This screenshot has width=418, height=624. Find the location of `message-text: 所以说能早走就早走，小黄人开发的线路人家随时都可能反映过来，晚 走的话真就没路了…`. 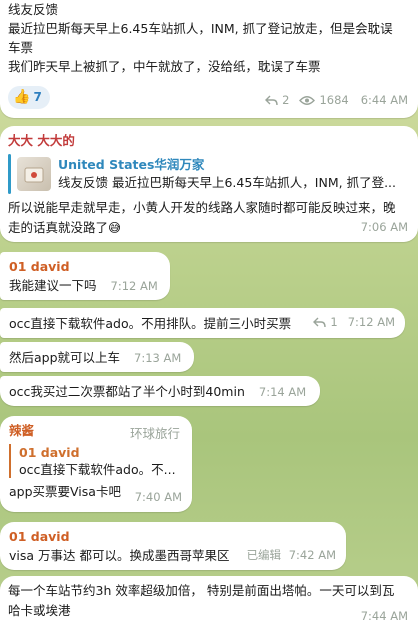

message-text: 所以说能早走就早走，小黄人开发的线路人家随时都可能反映过来，晚 走的话真就没路了… is located at coordinates (202, 217).